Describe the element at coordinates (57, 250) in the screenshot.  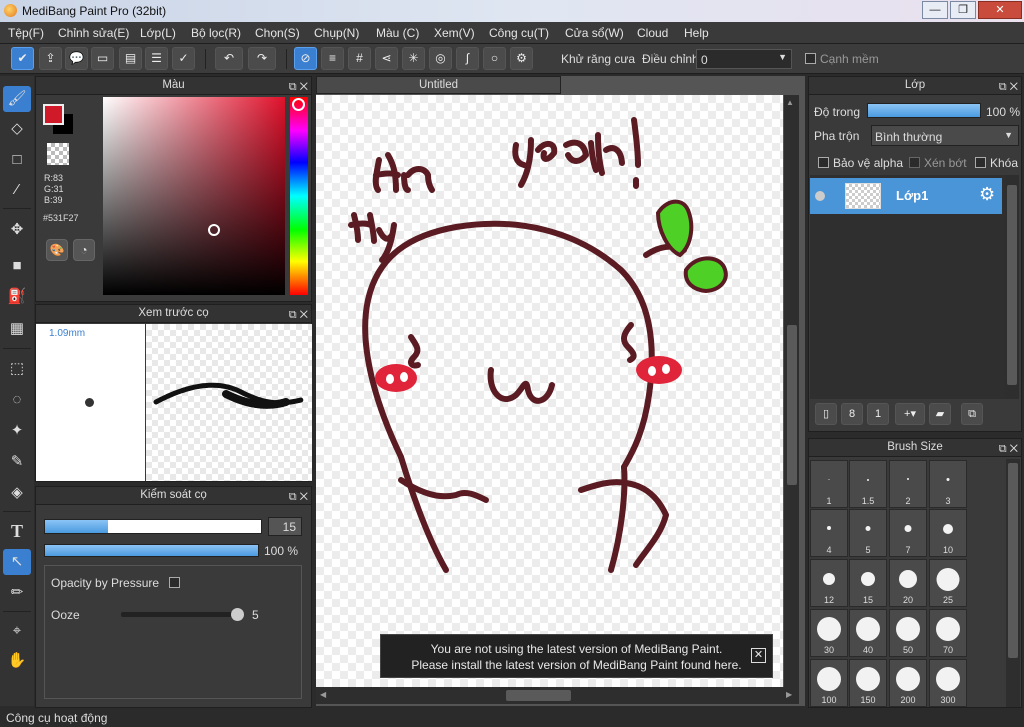
I see `palette-icon: 🎨` at that location.